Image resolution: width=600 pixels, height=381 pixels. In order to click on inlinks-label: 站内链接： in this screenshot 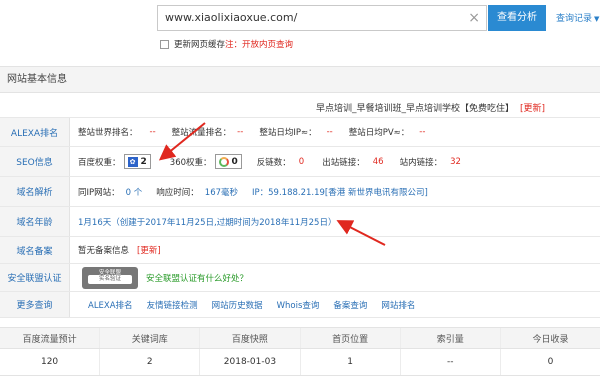, I will do `click(421, 162)`.